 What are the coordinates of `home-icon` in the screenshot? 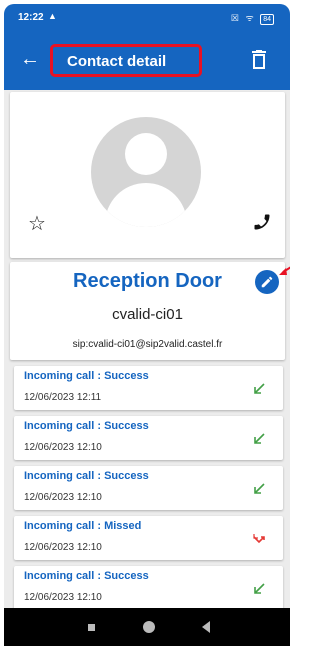 It's located at (149, 627).